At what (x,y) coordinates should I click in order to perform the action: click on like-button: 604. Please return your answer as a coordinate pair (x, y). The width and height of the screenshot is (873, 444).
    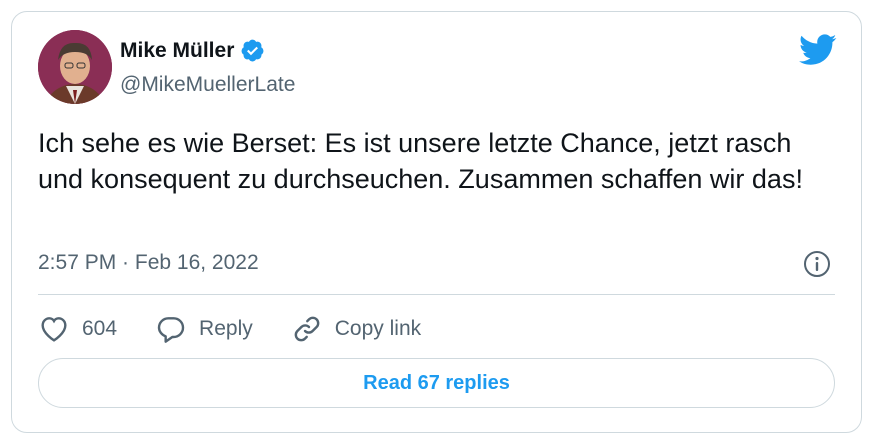
    Looking at the image, I should click on (77, 329).